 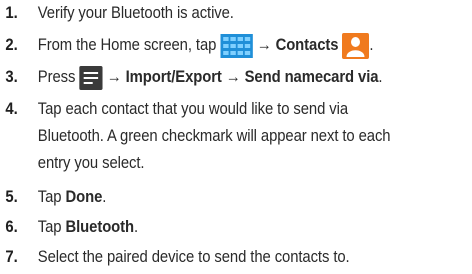 I want to click on step-number: 7., so click(x=11, y=257).